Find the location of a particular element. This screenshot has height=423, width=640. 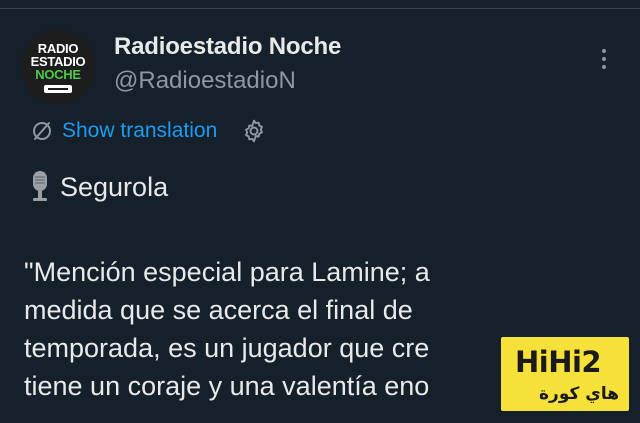

watermark-logo: HiHi2 هاي كورة is located at coordinates (565, 374).